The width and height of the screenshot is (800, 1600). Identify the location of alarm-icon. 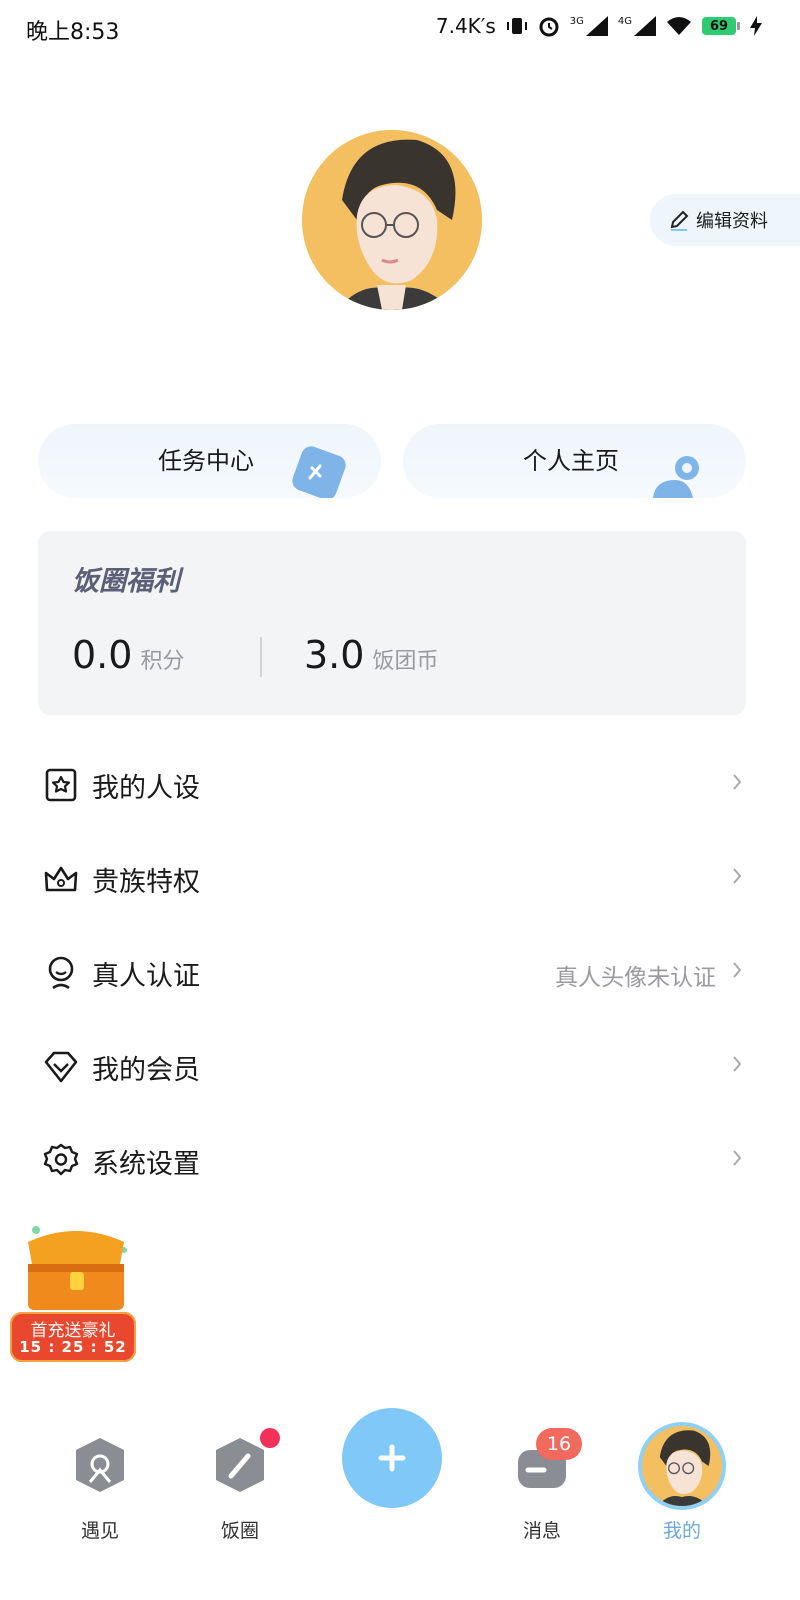
(549, 27).